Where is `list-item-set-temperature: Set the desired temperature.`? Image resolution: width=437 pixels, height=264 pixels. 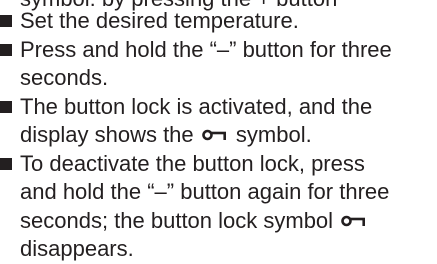
list-item-set-temperature: Set the desired temperature. is located at coordinates (218, 21).